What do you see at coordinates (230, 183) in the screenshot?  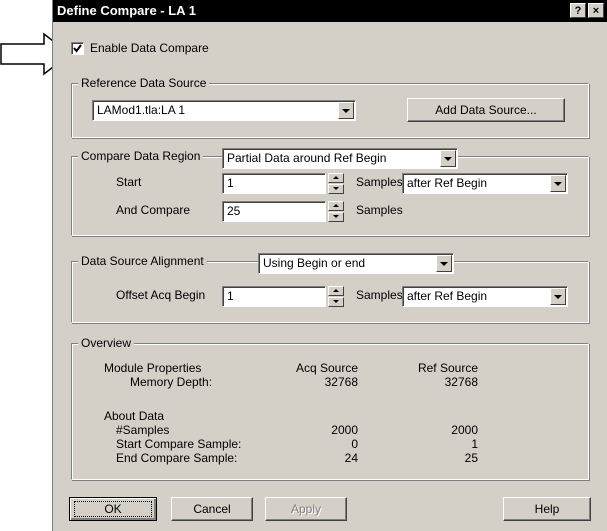 I see `start-value: 1` at bounding box center [230, 183].